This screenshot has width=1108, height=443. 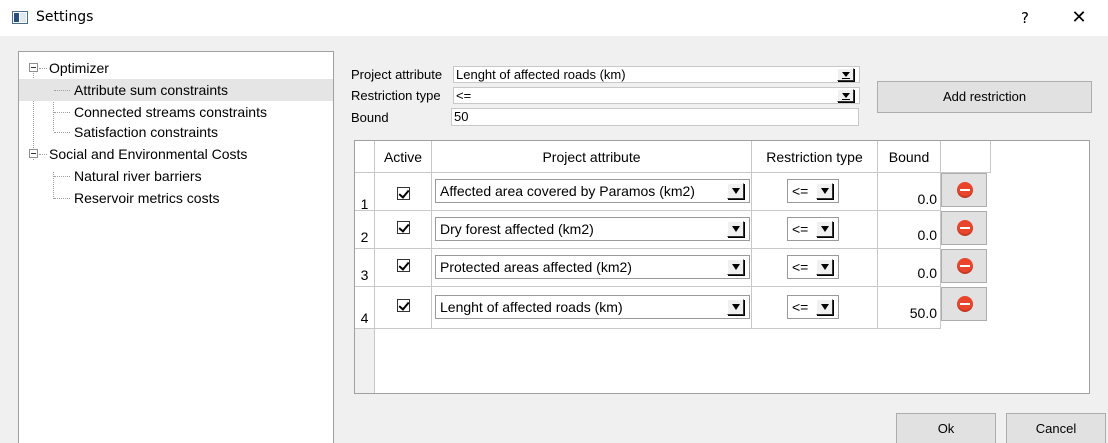 I want to click on attribute-select: Protected areas affected (km2), so click(x=592, y=267).